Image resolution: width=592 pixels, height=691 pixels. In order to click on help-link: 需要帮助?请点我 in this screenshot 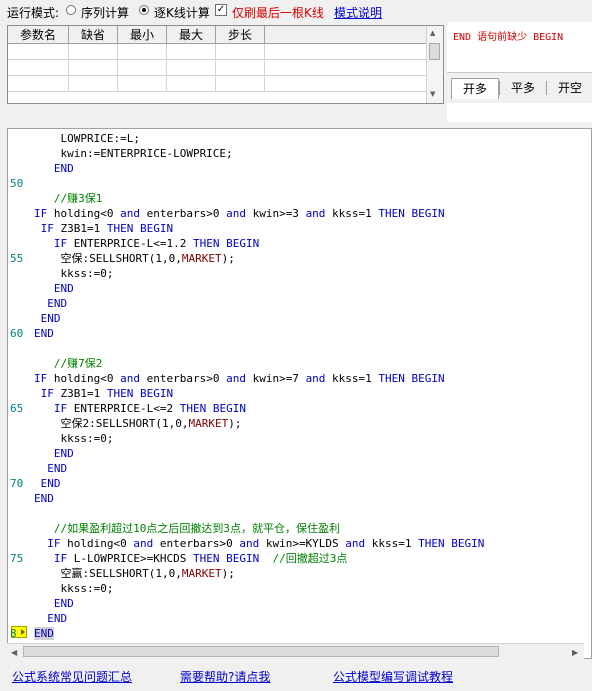, I will do `click(225, 676)`.